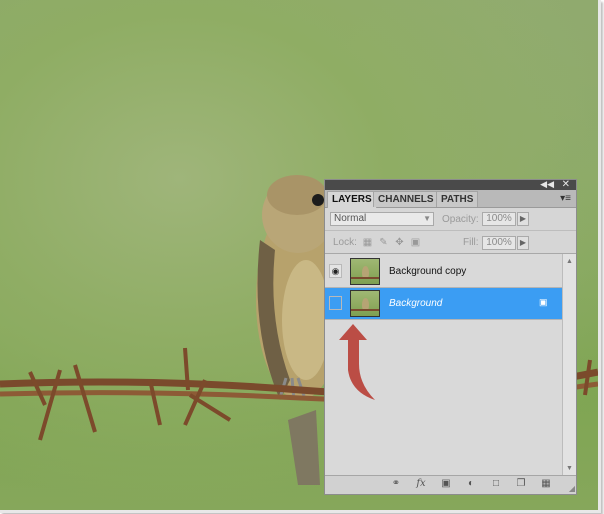 The height and width of the screenshot is (514, 604). I want to click on panel-tabs: LAYERS CHANNELS PATHS ▾≡, so click(450, 199).